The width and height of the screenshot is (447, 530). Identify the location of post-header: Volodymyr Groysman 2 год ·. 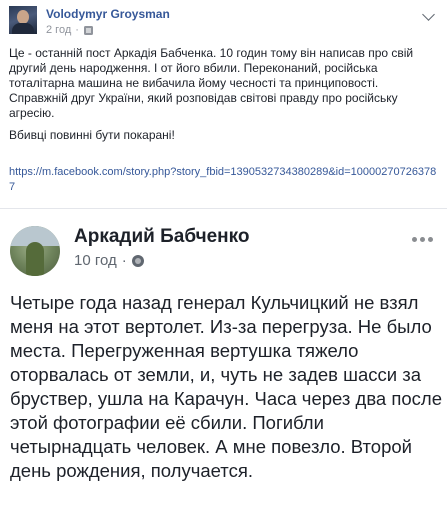
(223, 20).